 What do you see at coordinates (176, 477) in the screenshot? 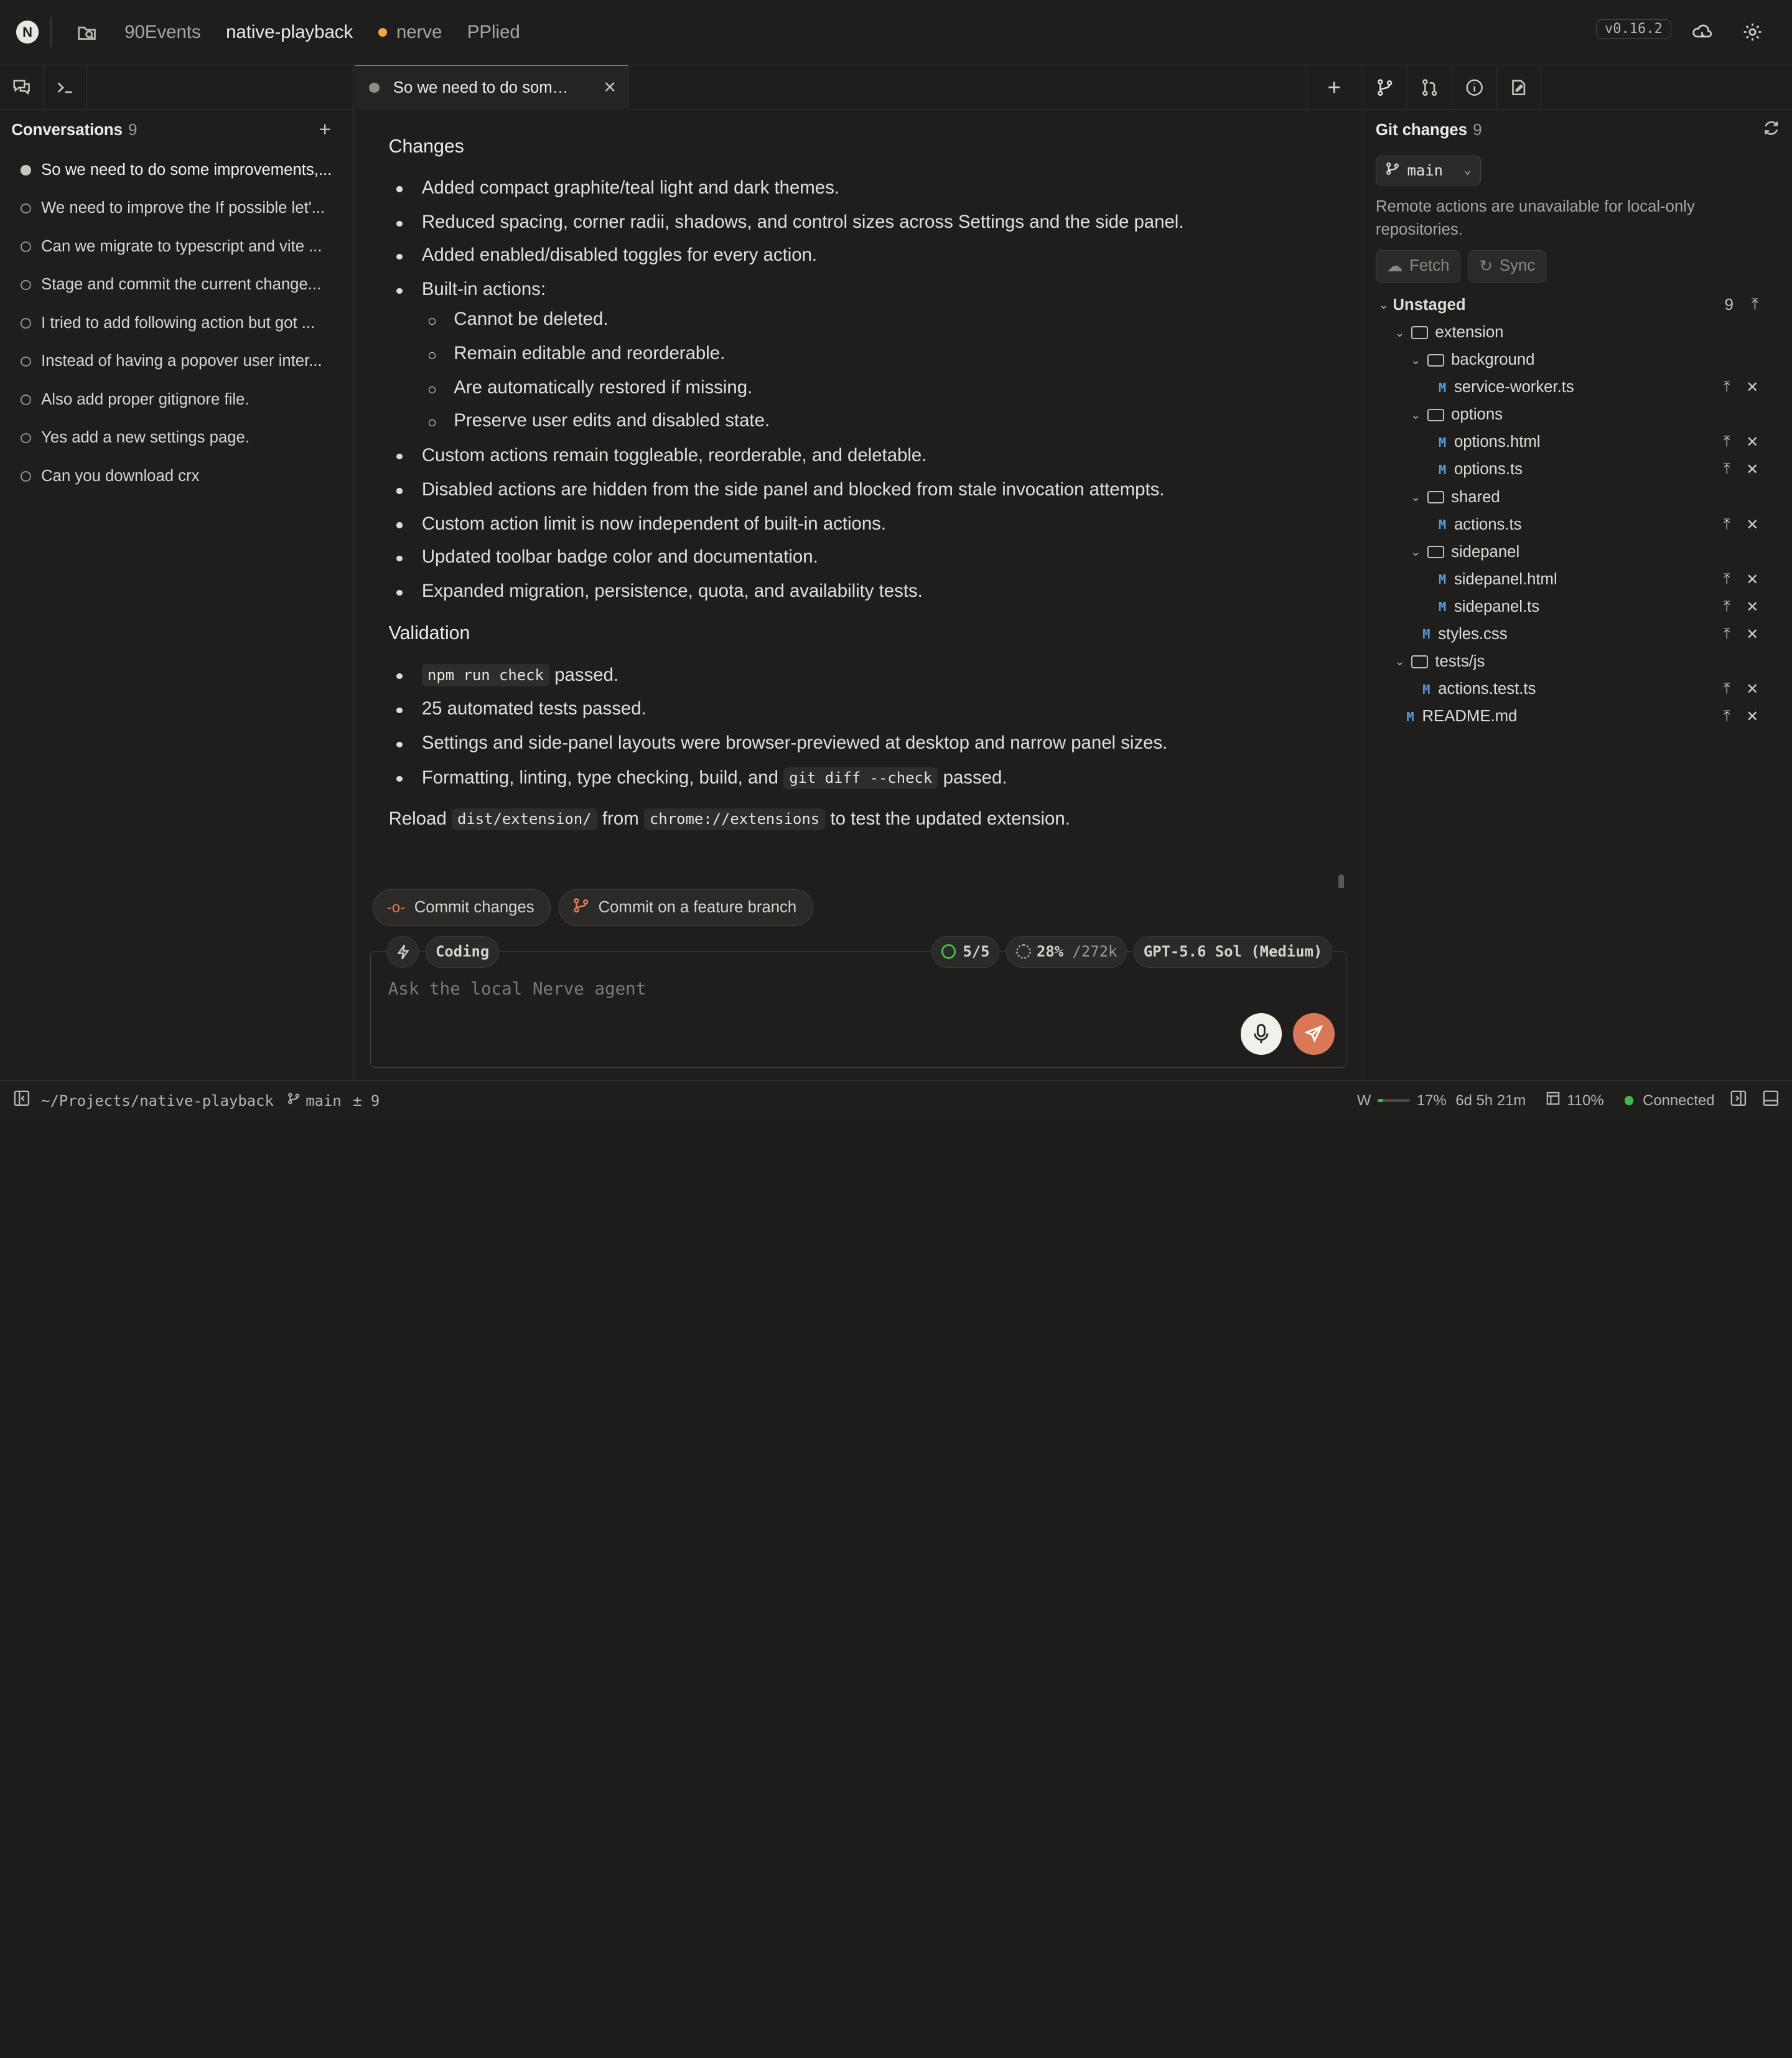
I see `conversation-item: Can you download crx` at bounding box center [176, 477].